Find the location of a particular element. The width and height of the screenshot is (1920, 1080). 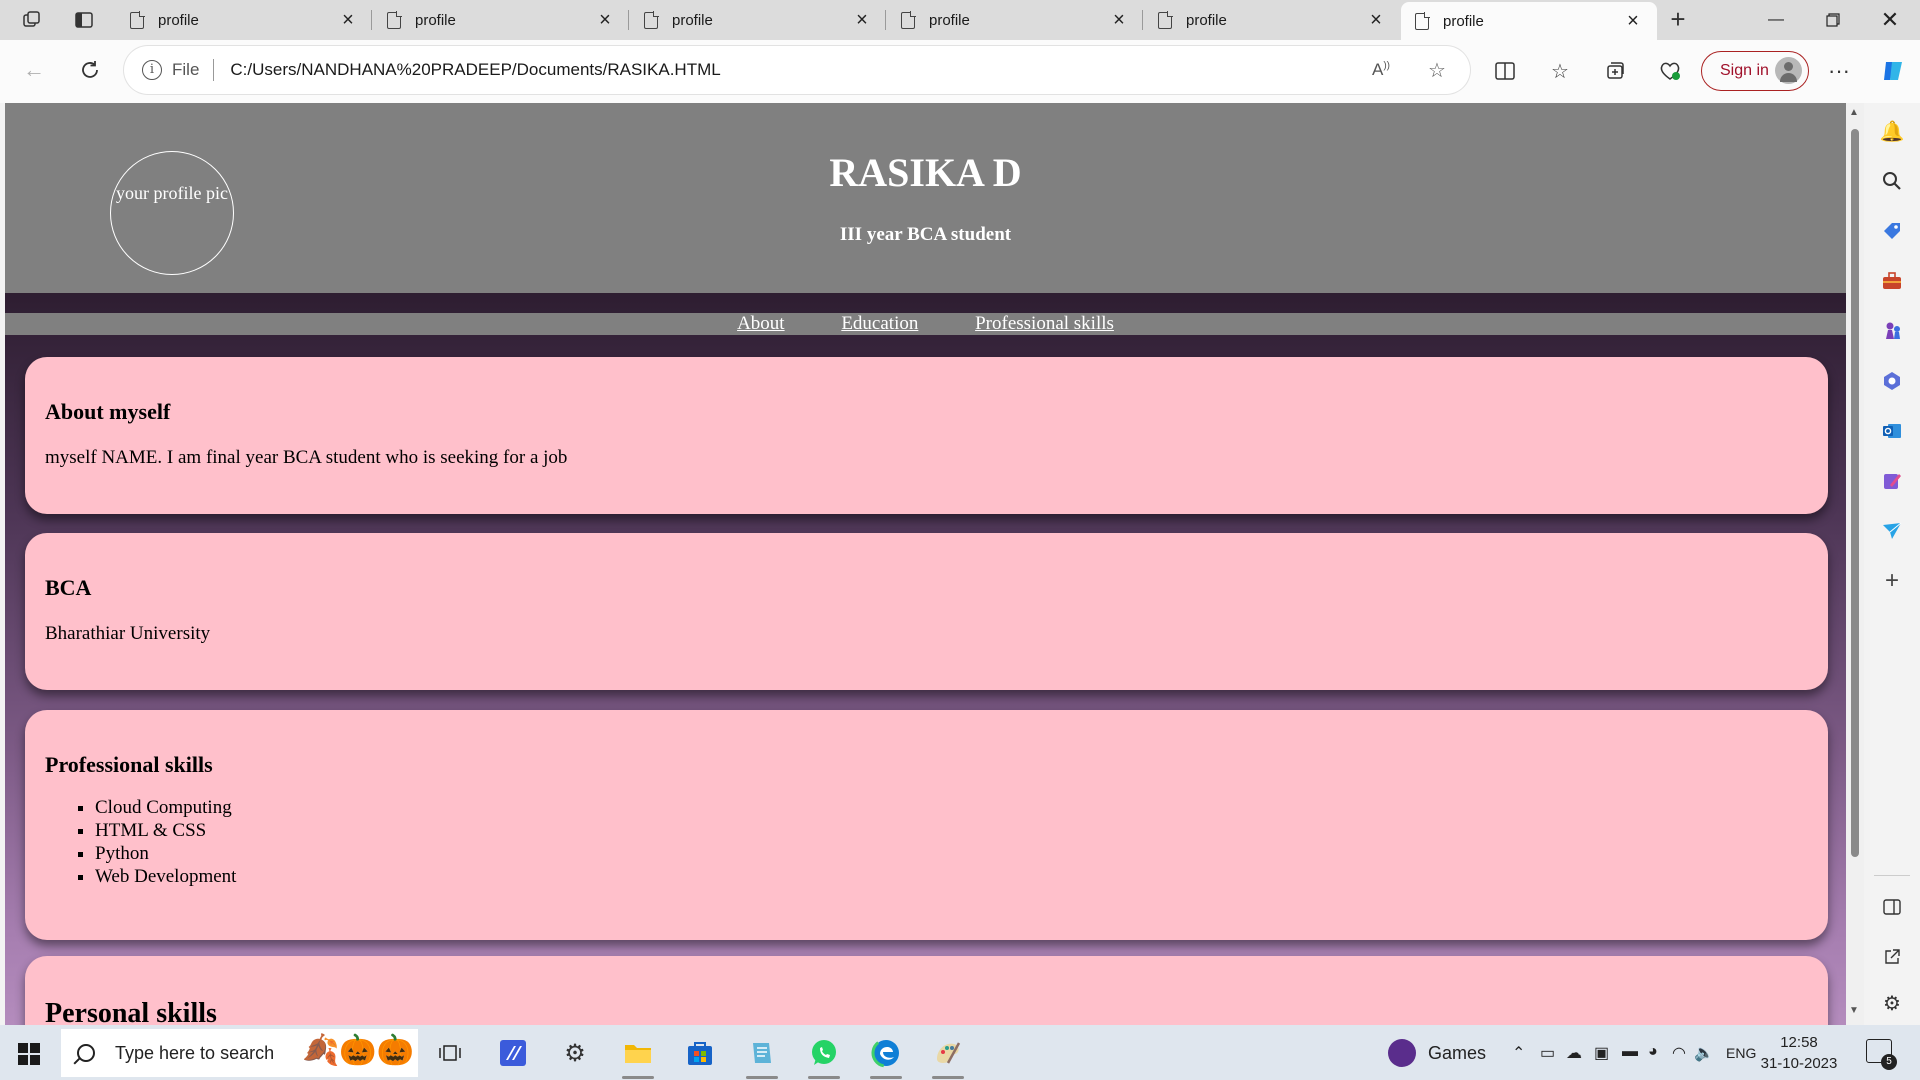

about-heading: About myself is located at coordinates (108, 411).